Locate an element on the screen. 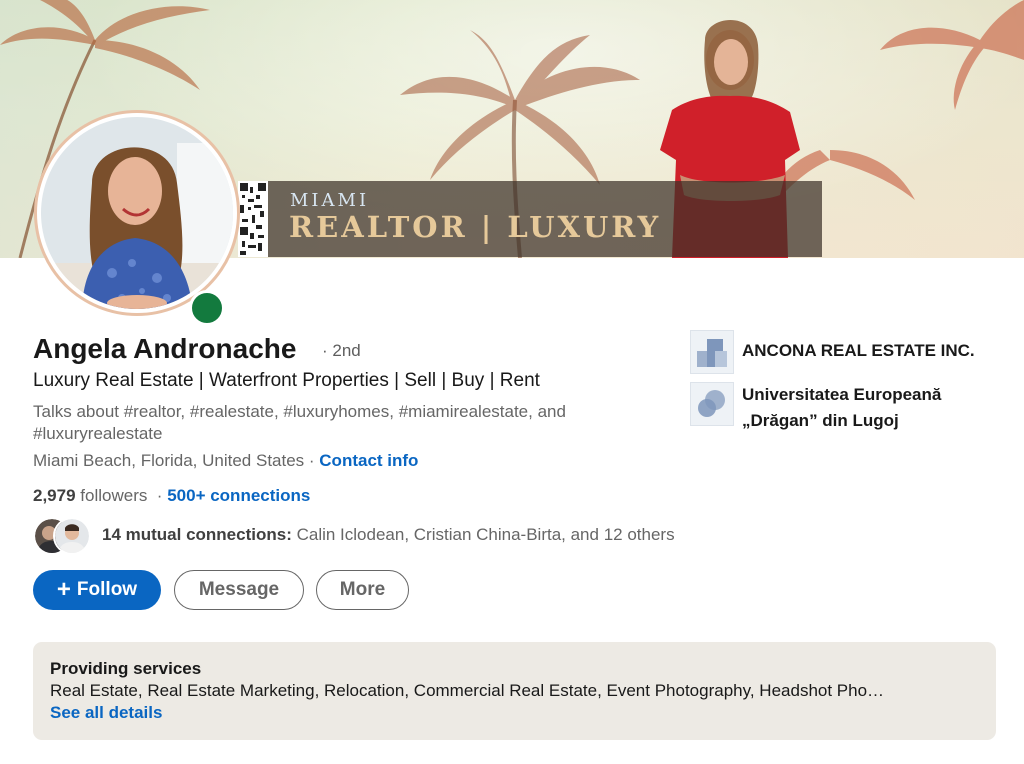 The height and width of the screenshot is (764, 1024). see-all-details-link: See all details is located at coordinates (106, 713).